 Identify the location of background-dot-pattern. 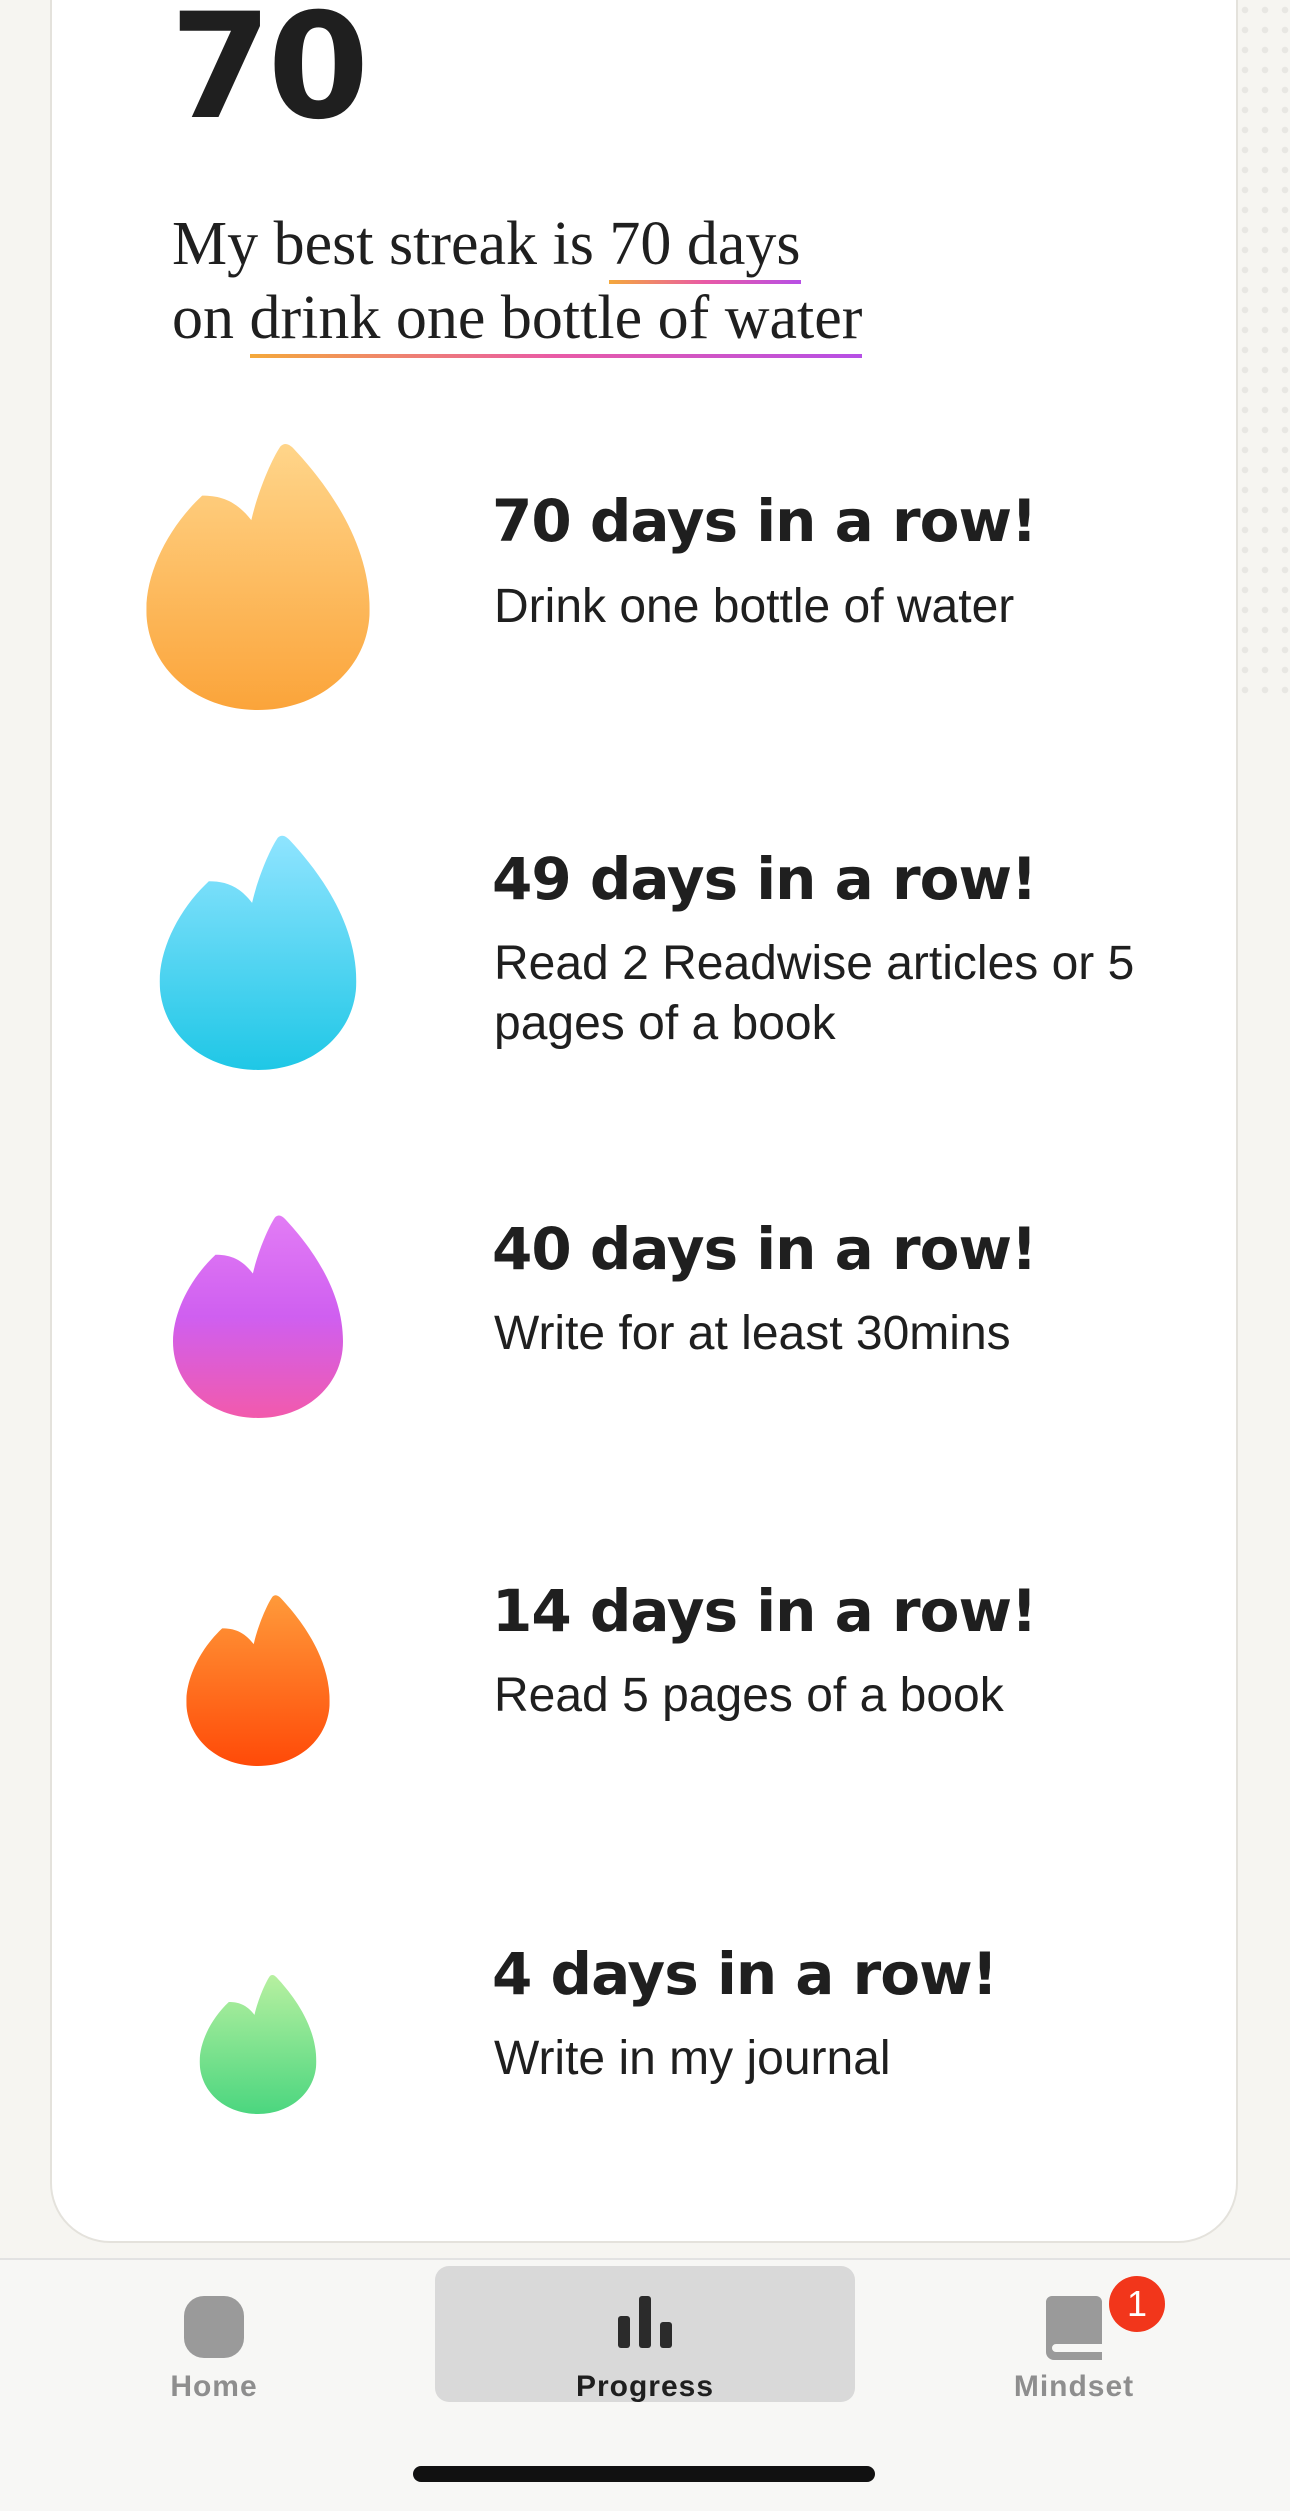
(1262, 350).